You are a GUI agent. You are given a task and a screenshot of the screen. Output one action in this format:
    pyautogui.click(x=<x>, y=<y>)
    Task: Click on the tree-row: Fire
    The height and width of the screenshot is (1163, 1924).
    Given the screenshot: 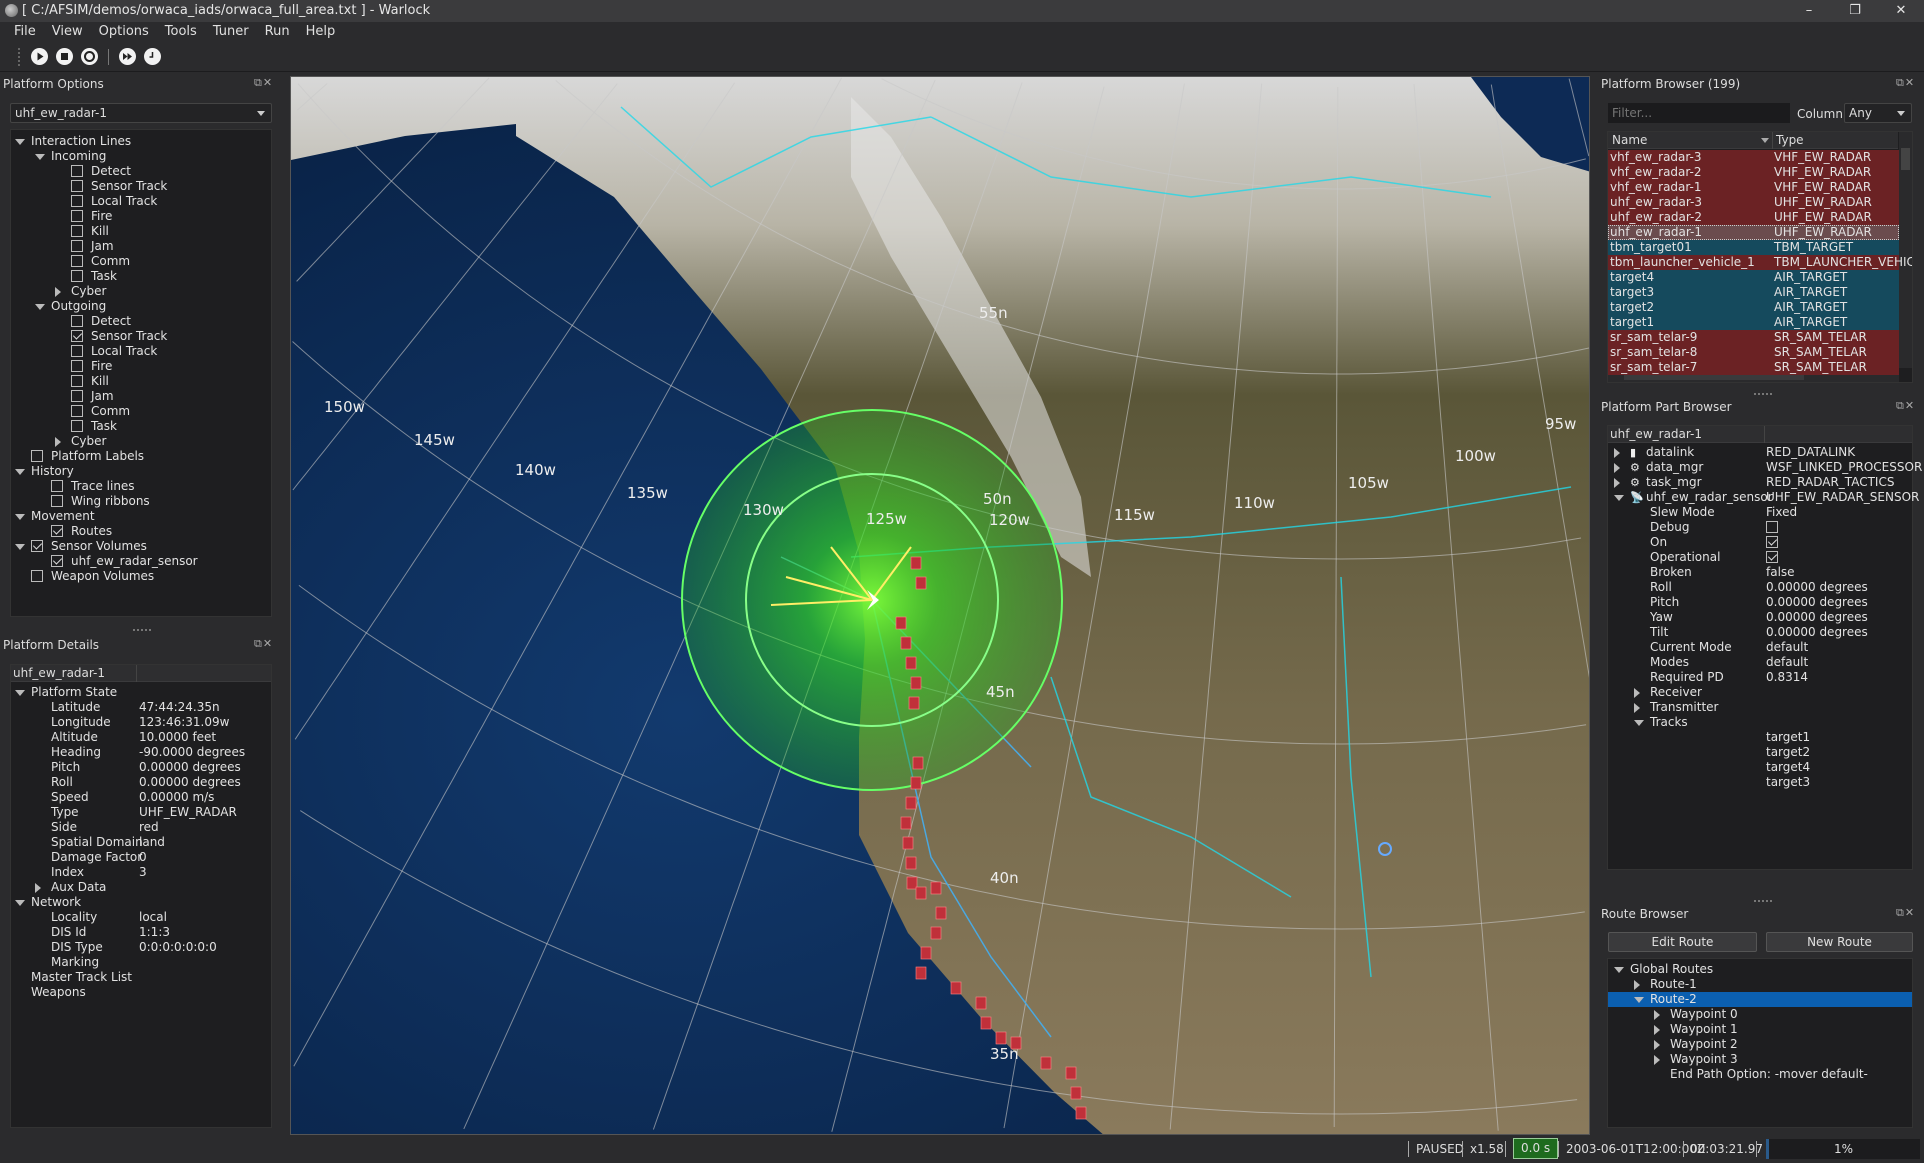 What is the action you would take?
    pyautogui.click(x=141, y=216)
    